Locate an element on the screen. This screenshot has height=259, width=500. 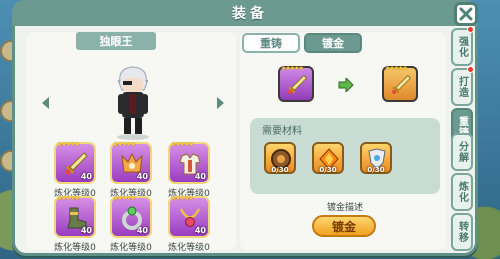
side-tab-transfer: 转移 is located at coordinates (462, 232).